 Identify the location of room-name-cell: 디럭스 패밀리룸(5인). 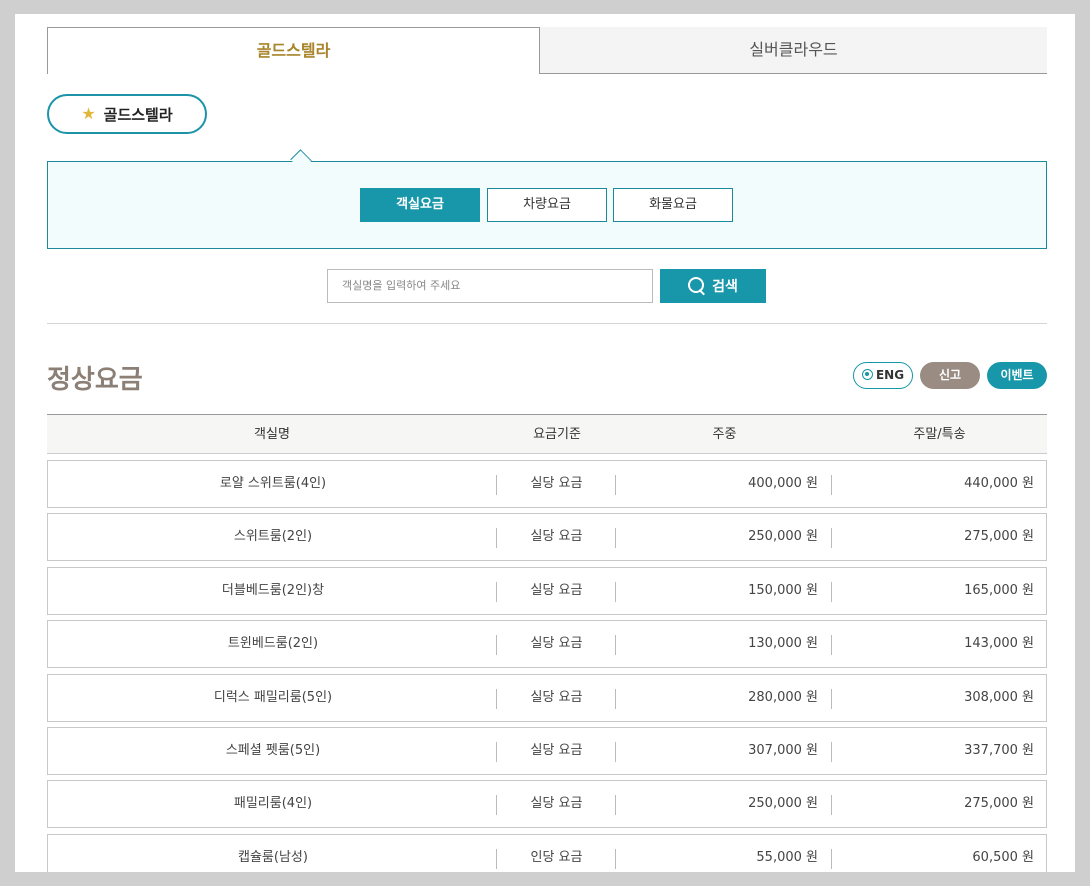
(273, 697).